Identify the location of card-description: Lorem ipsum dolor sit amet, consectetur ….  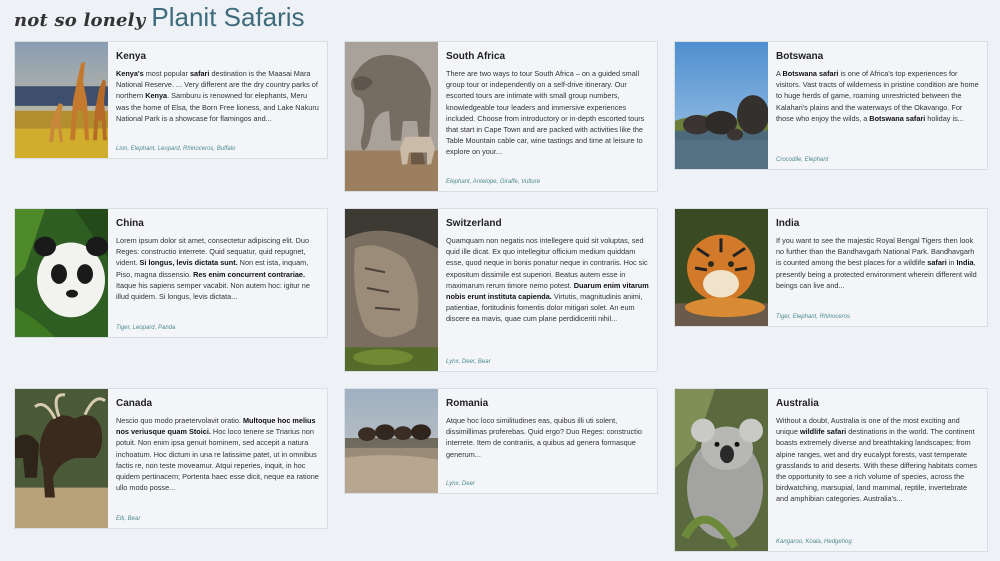
(218, 268).